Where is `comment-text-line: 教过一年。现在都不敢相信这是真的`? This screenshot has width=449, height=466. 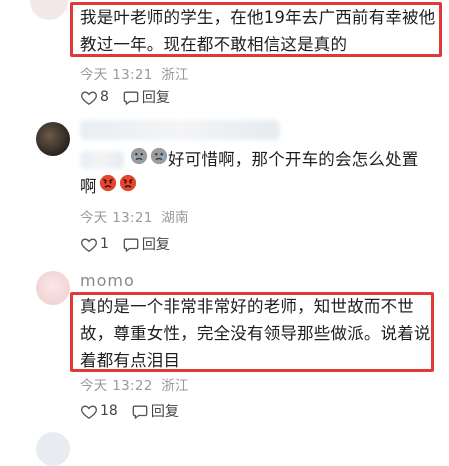
comment-text-line: 教过一年。现在都不敢相信这是真的 is located at coordinates (214, 44).